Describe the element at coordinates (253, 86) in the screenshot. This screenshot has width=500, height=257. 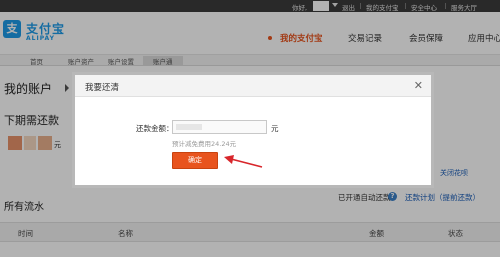
I see `dialog-title-bar: 我要还清 ✕` at that location.